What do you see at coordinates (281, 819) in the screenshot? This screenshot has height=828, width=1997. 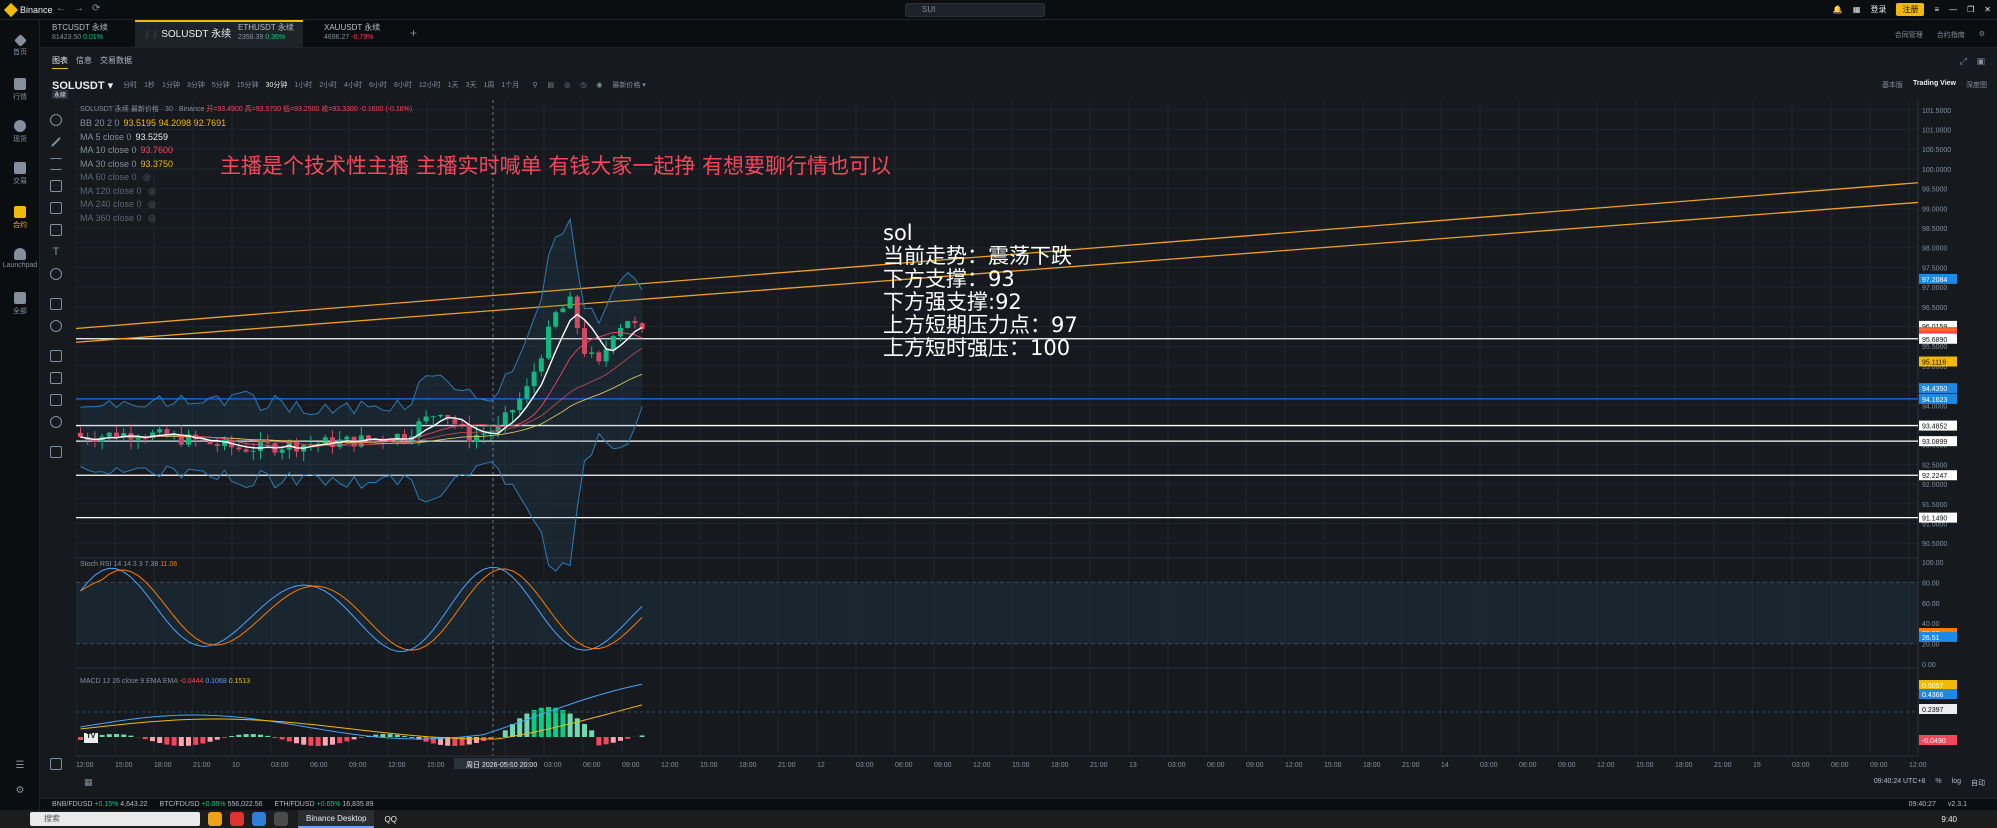 I see `folder-icon` at bounding box center [281, 819].